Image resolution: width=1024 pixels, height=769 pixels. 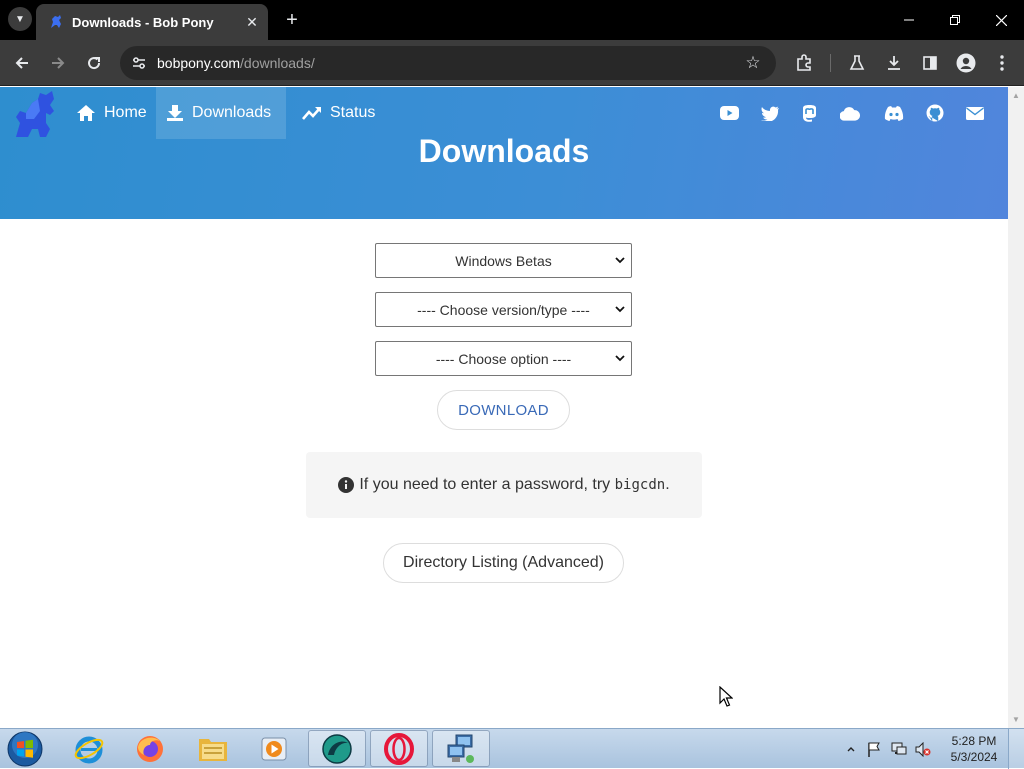 I want to click on profile-button, so click(x=966, y=63).